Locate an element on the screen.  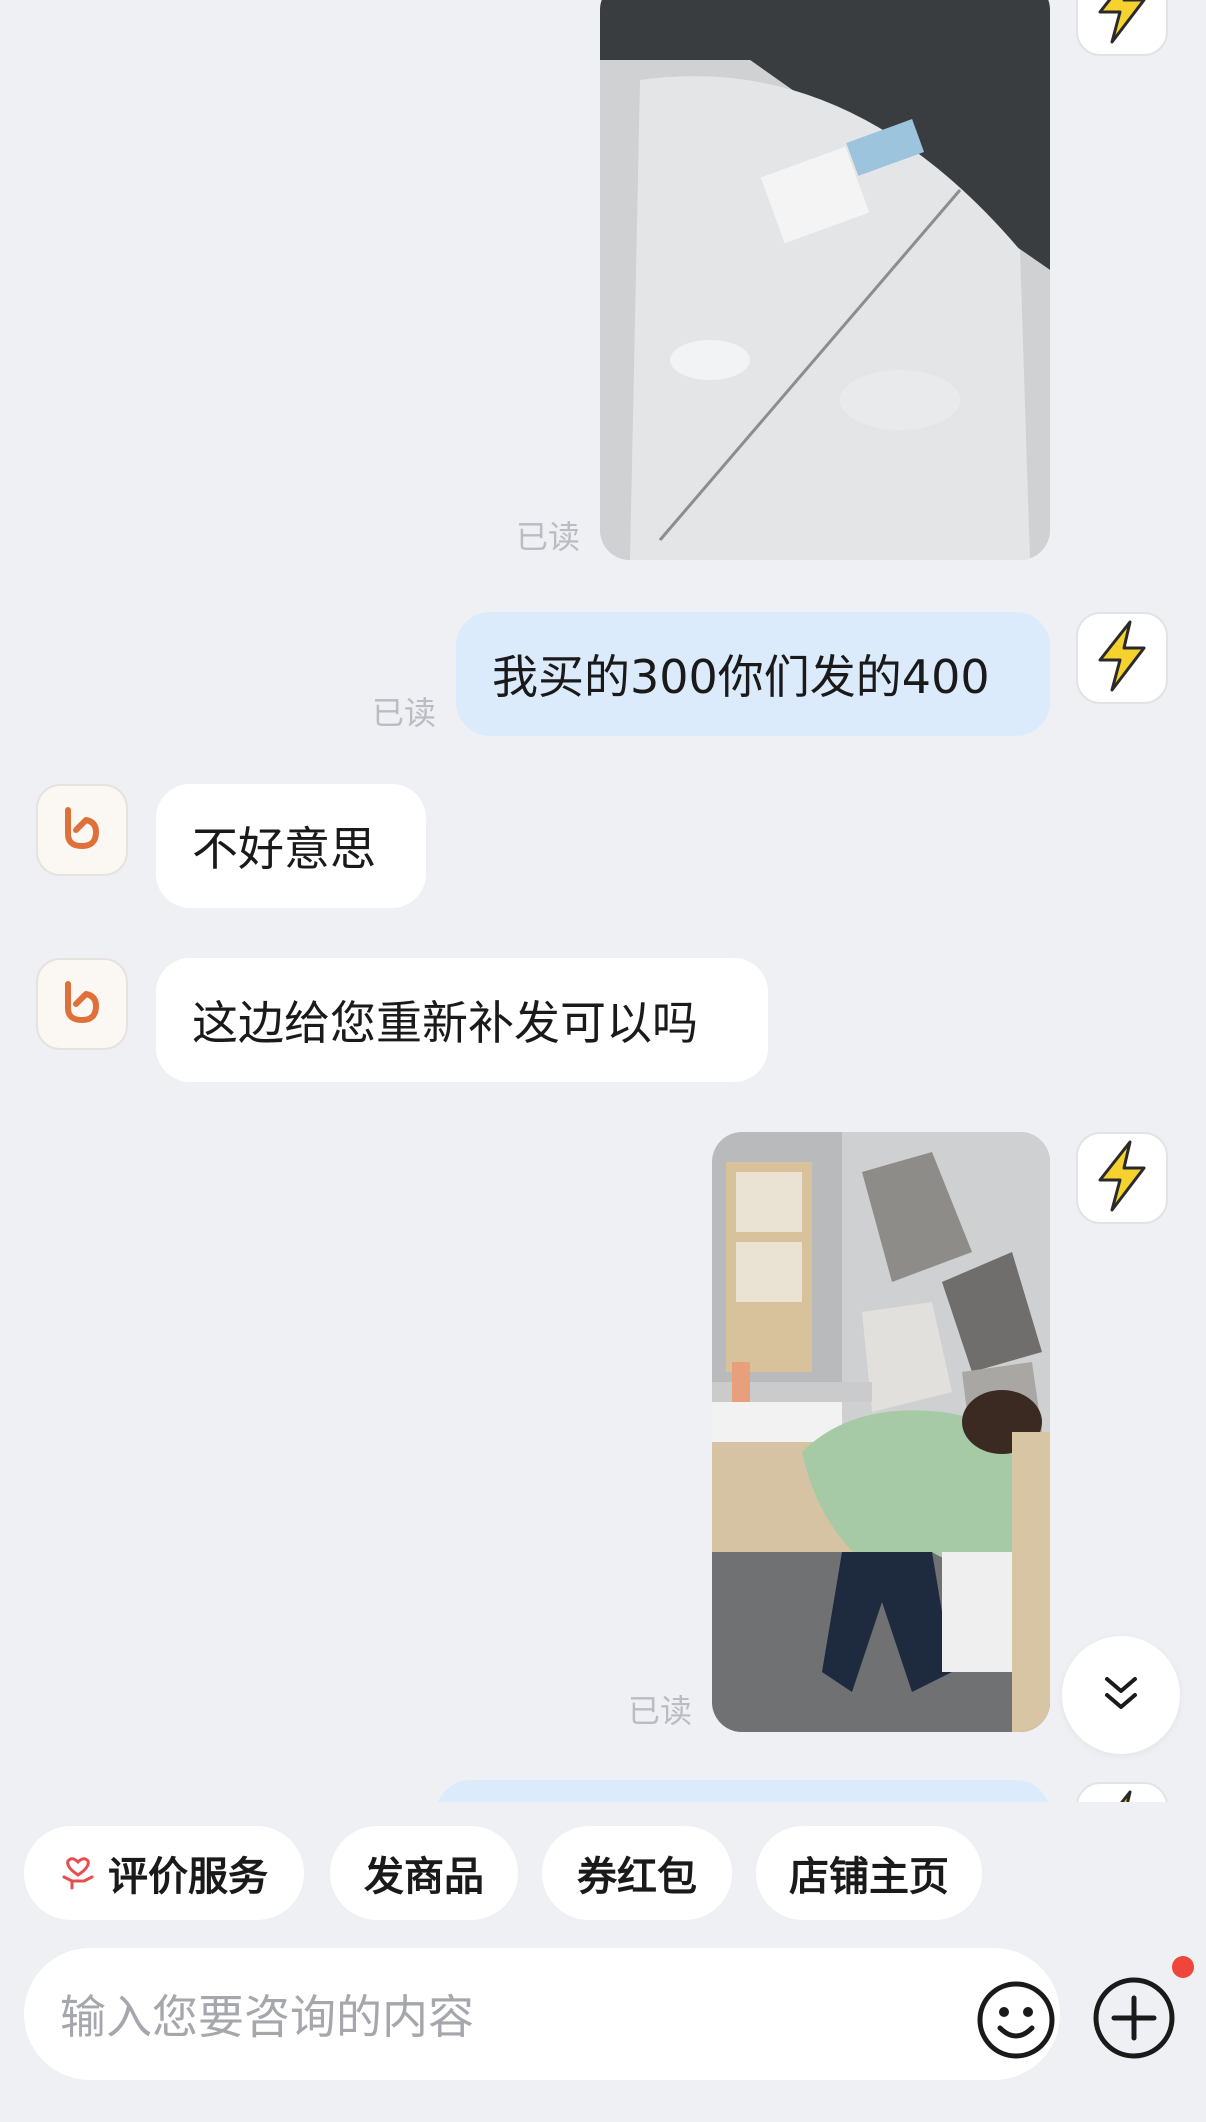
coupon-button: 券红包 is located at coordinates (637, 1873).